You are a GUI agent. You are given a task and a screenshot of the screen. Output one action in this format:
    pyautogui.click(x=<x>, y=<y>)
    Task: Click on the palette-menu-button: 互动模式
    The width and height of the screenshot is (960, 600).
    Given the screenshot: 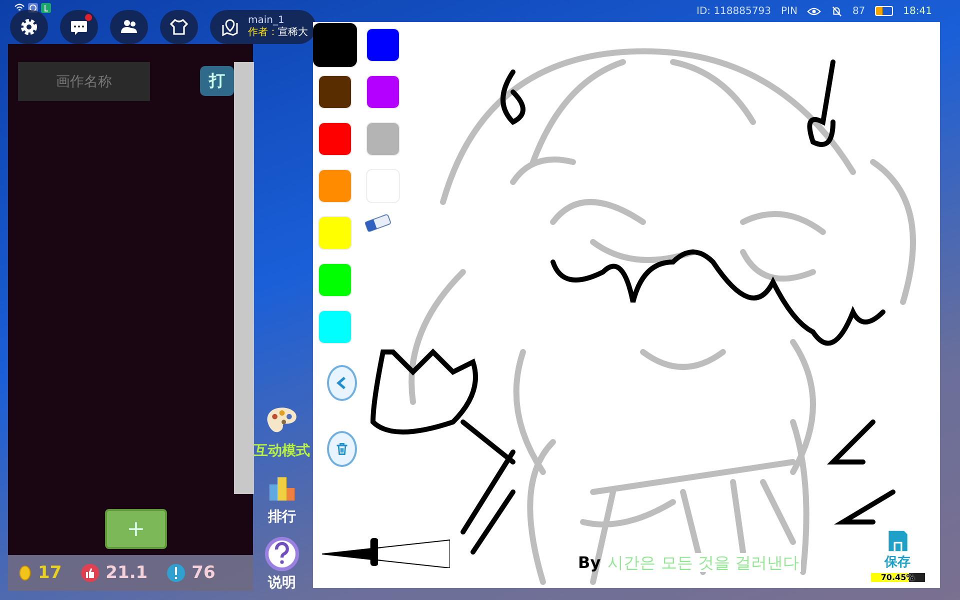 What is the action you would take?
    pyautogui.click(x=282, y=432)
    